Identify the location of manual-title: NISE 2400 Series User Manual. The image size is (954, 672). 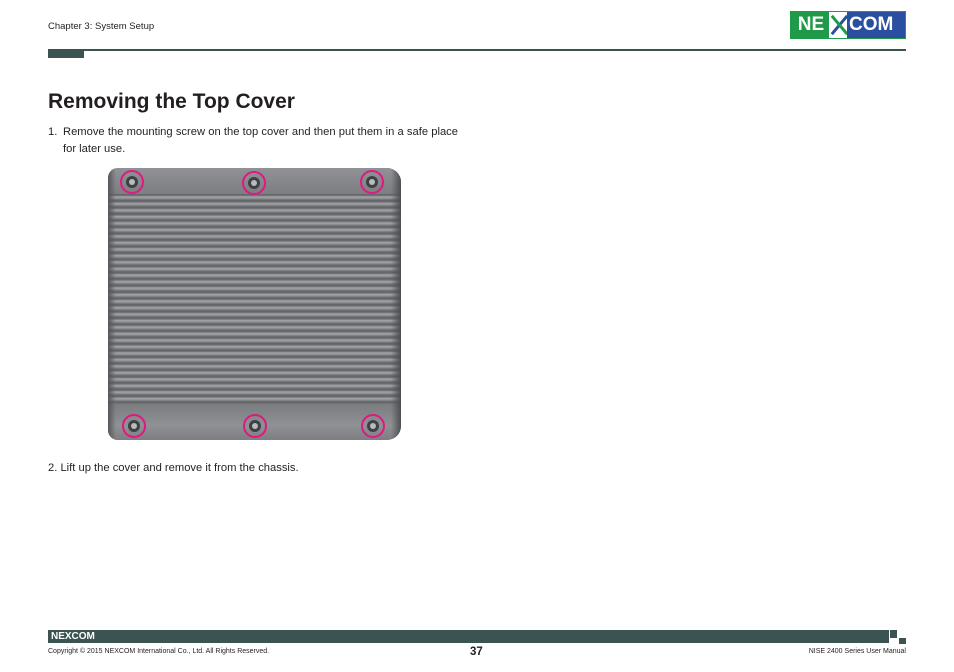
(857, 651).